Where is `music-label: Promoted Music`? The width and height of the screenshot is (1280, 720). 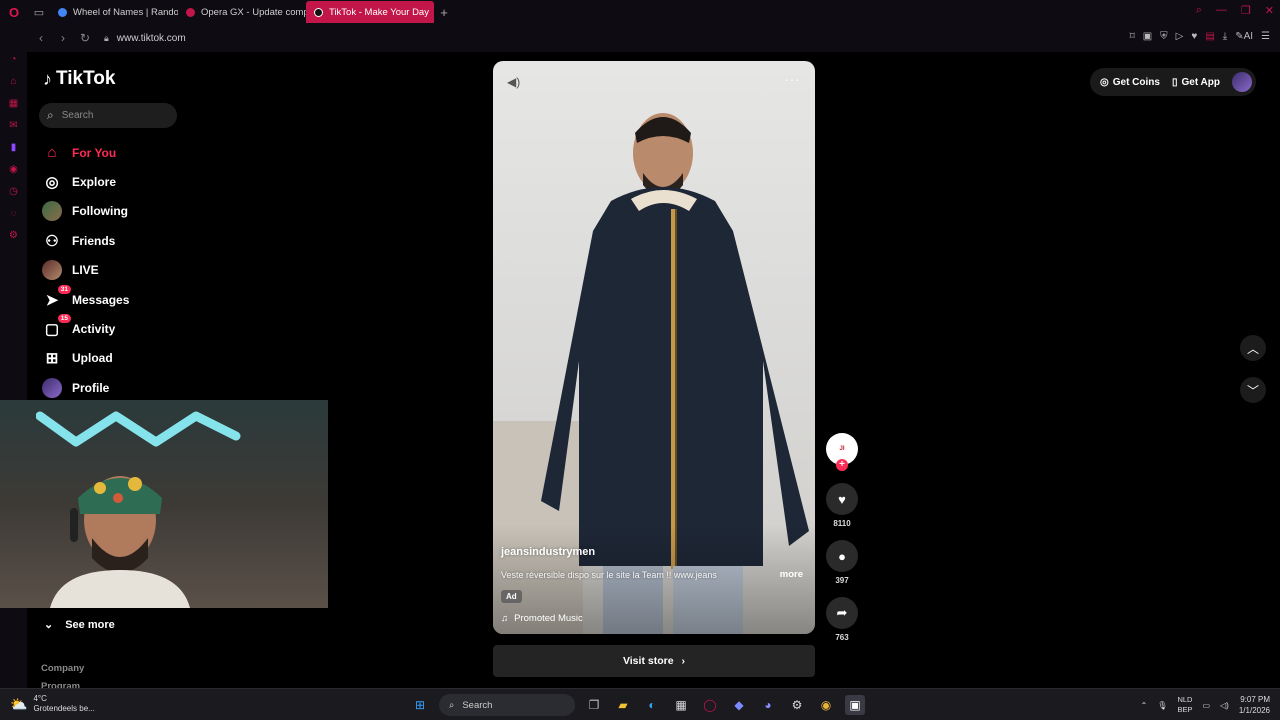 music-label: Promoted Music is located at coordinates (548, 618).